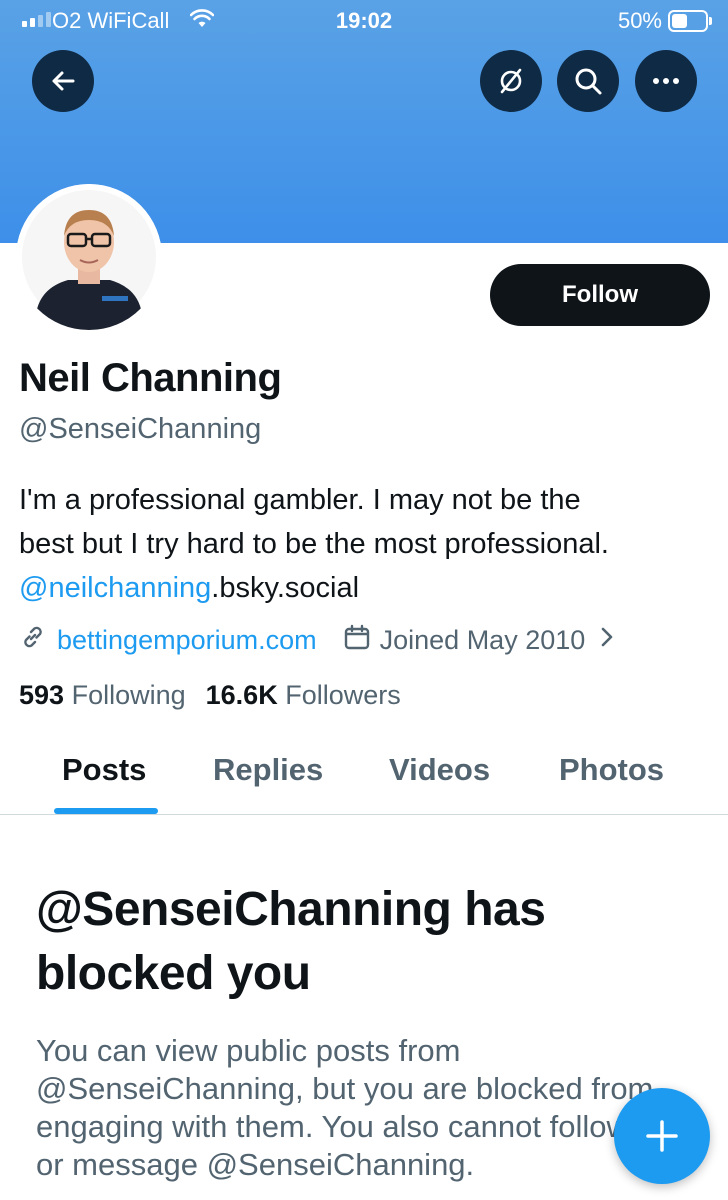 This screenshot has width=728, height=1200. I want to click on link-icon, so click(33, 640).